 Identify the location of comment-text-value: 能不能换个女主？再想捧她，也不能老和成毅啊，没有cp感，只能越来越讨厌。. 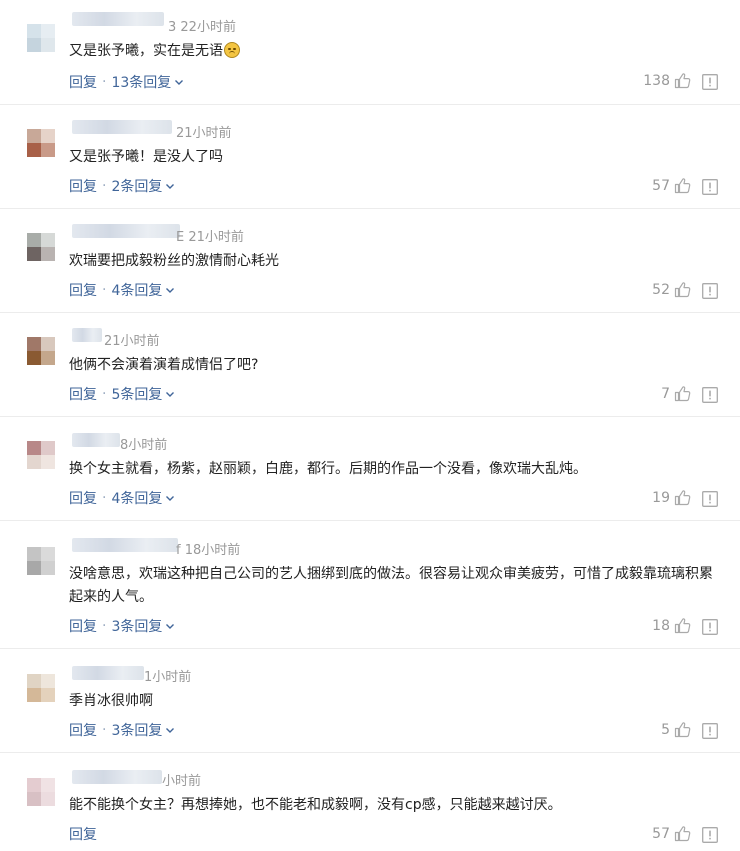
(315, 805).